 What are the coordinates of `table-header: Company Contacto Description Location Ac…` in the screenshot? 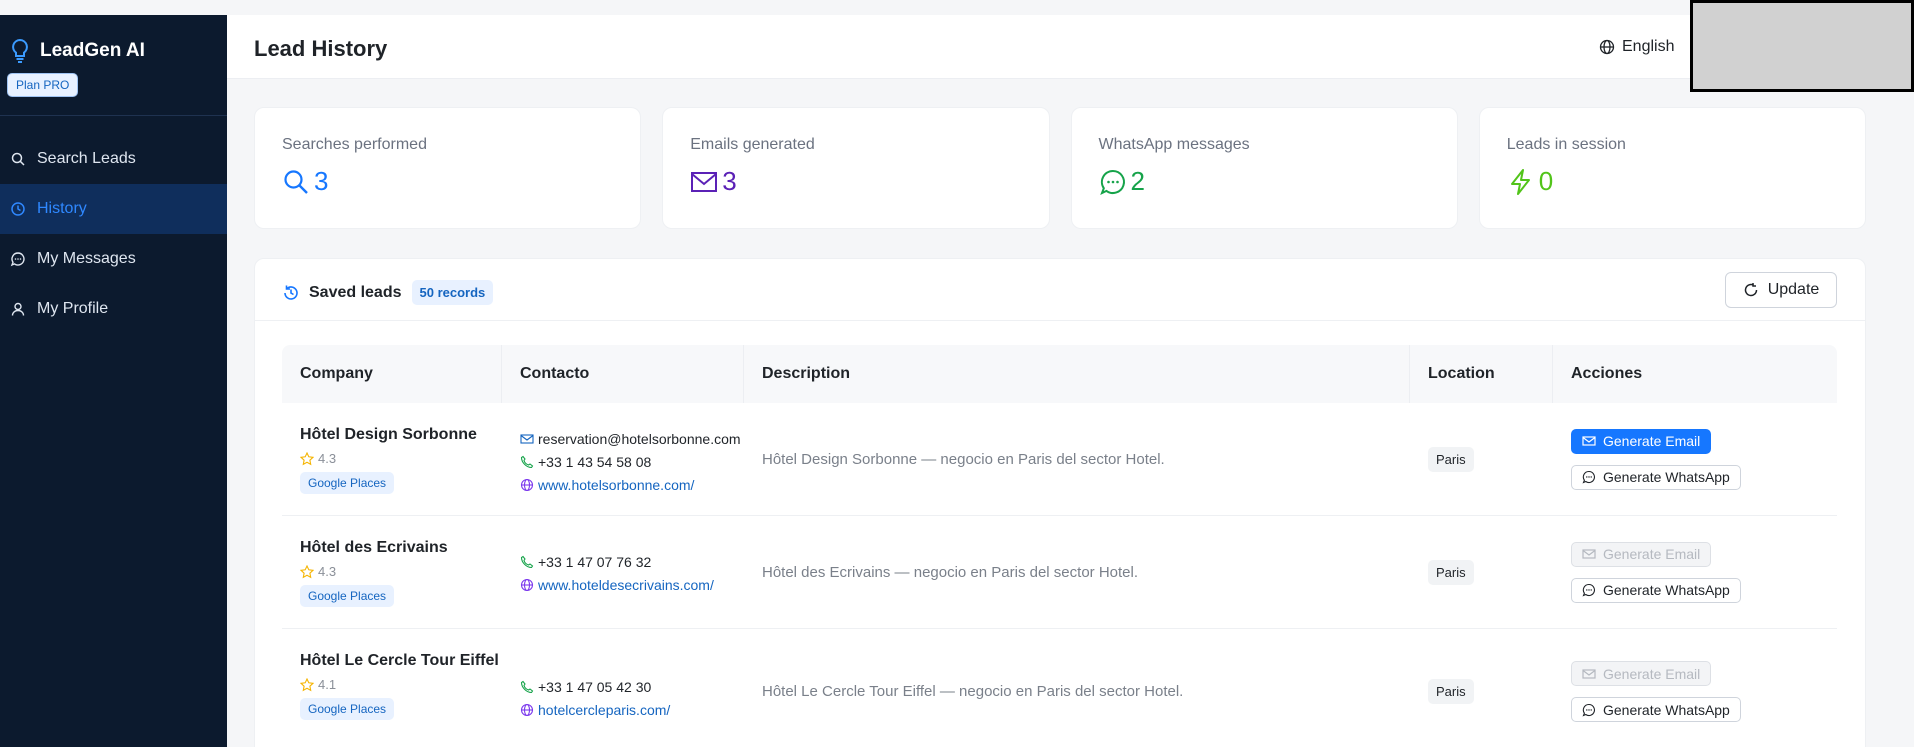 It's located at (1059, 374).